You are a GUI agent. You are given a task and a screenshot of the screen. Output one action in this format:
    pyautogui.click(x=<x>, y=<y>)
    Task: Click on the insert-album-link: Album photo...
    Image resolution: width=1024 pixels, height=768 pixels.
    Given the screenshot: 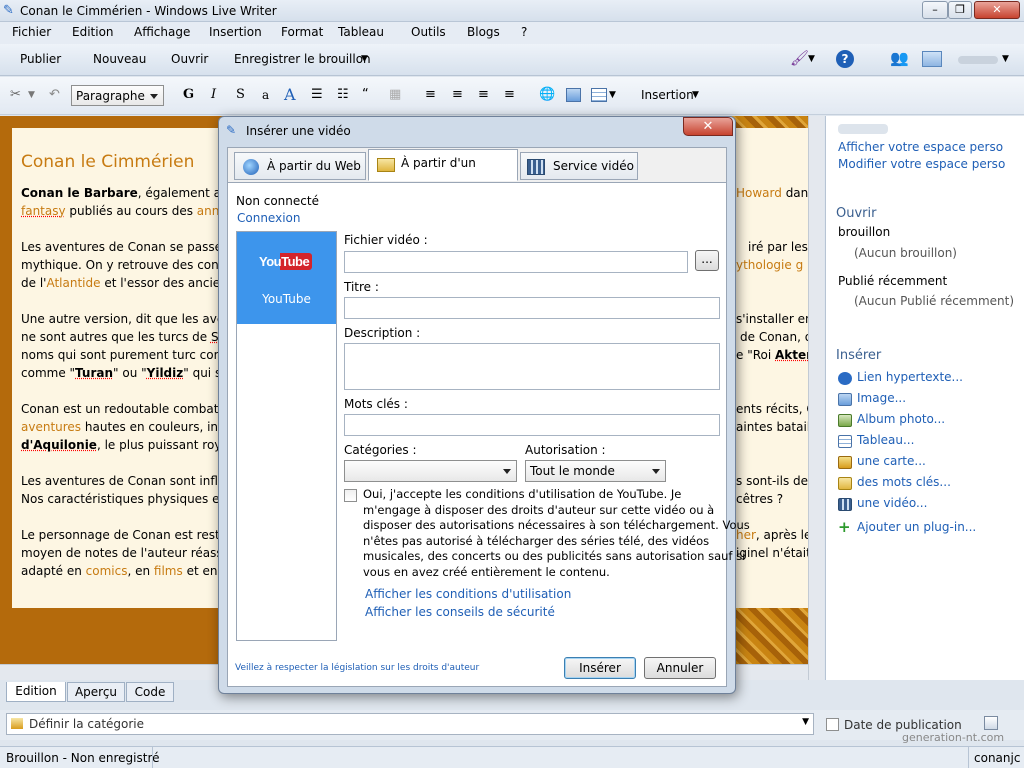 What is the action you would take?
    pyautogui.click(x=901, y=419)
    